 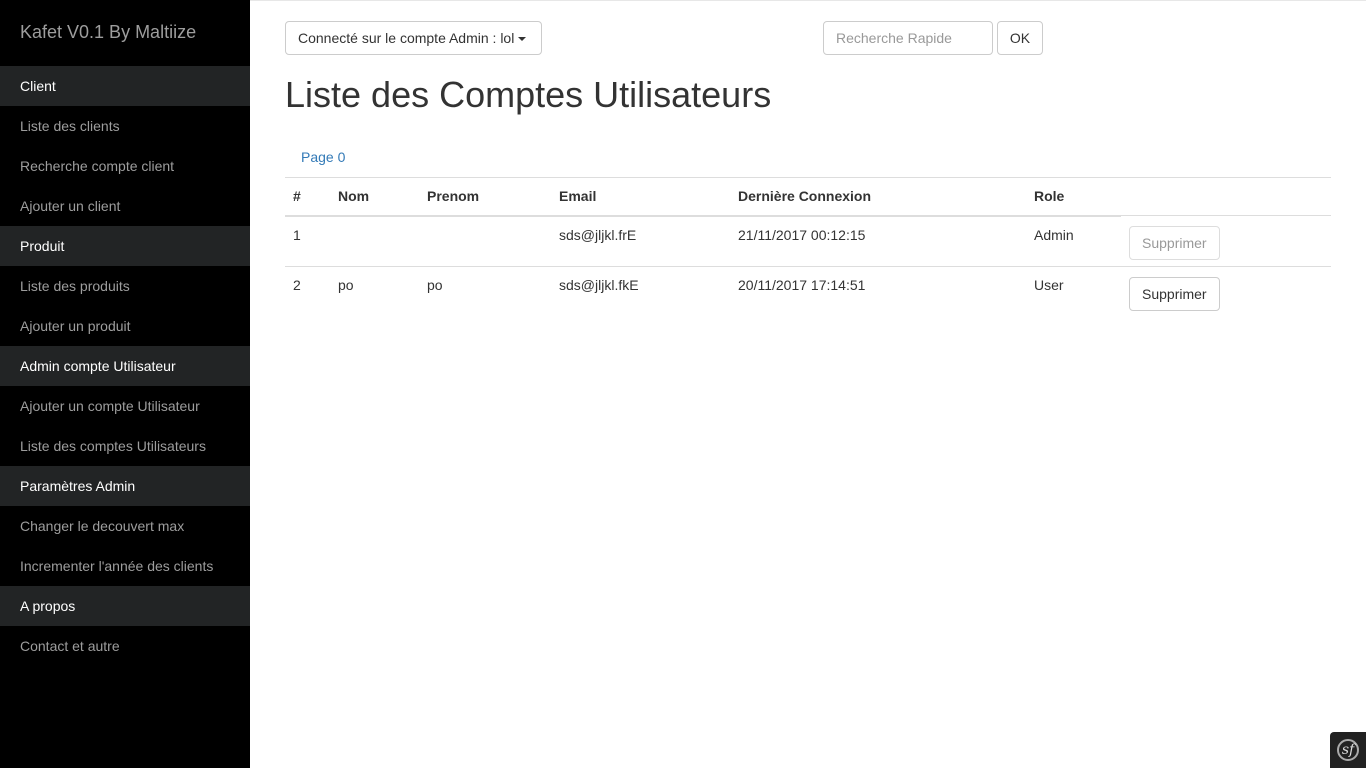 What do you see at coordinates (485, 292) in the screenshot?
I see `cell-prenom: po` at bounding box center [485, 292].